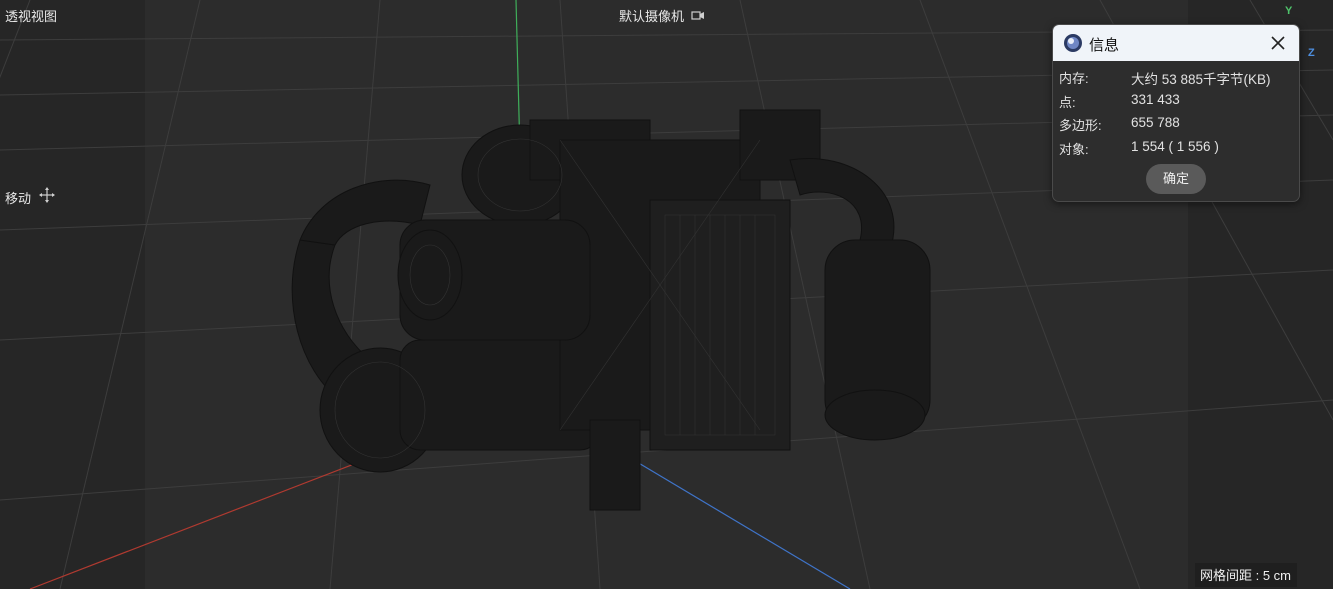 This screenshot has height=589, width=1333. What do you see at coordinates (18, 198) in the screenshot?
I see `mode-label: 移动` at bounding box center [18, 198].